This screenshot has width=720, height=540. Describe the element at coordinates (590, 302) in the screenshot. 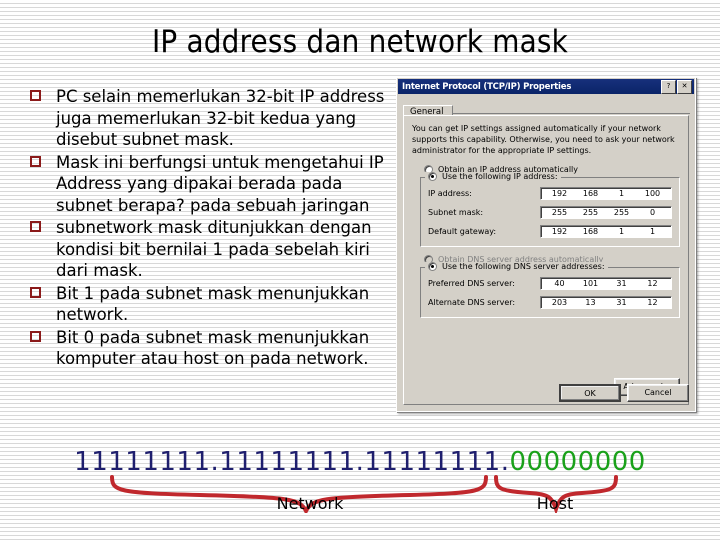

I see `octet-2: 13` at that location.